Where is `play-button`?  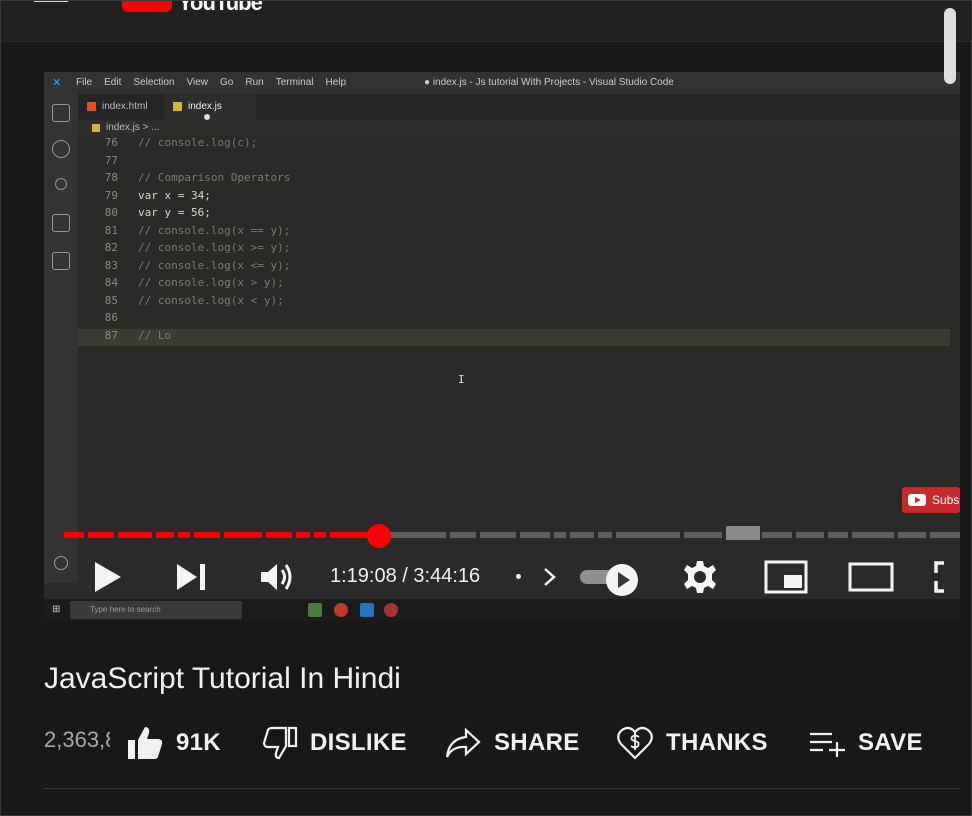
play-button is located at coordinates (107, 577).